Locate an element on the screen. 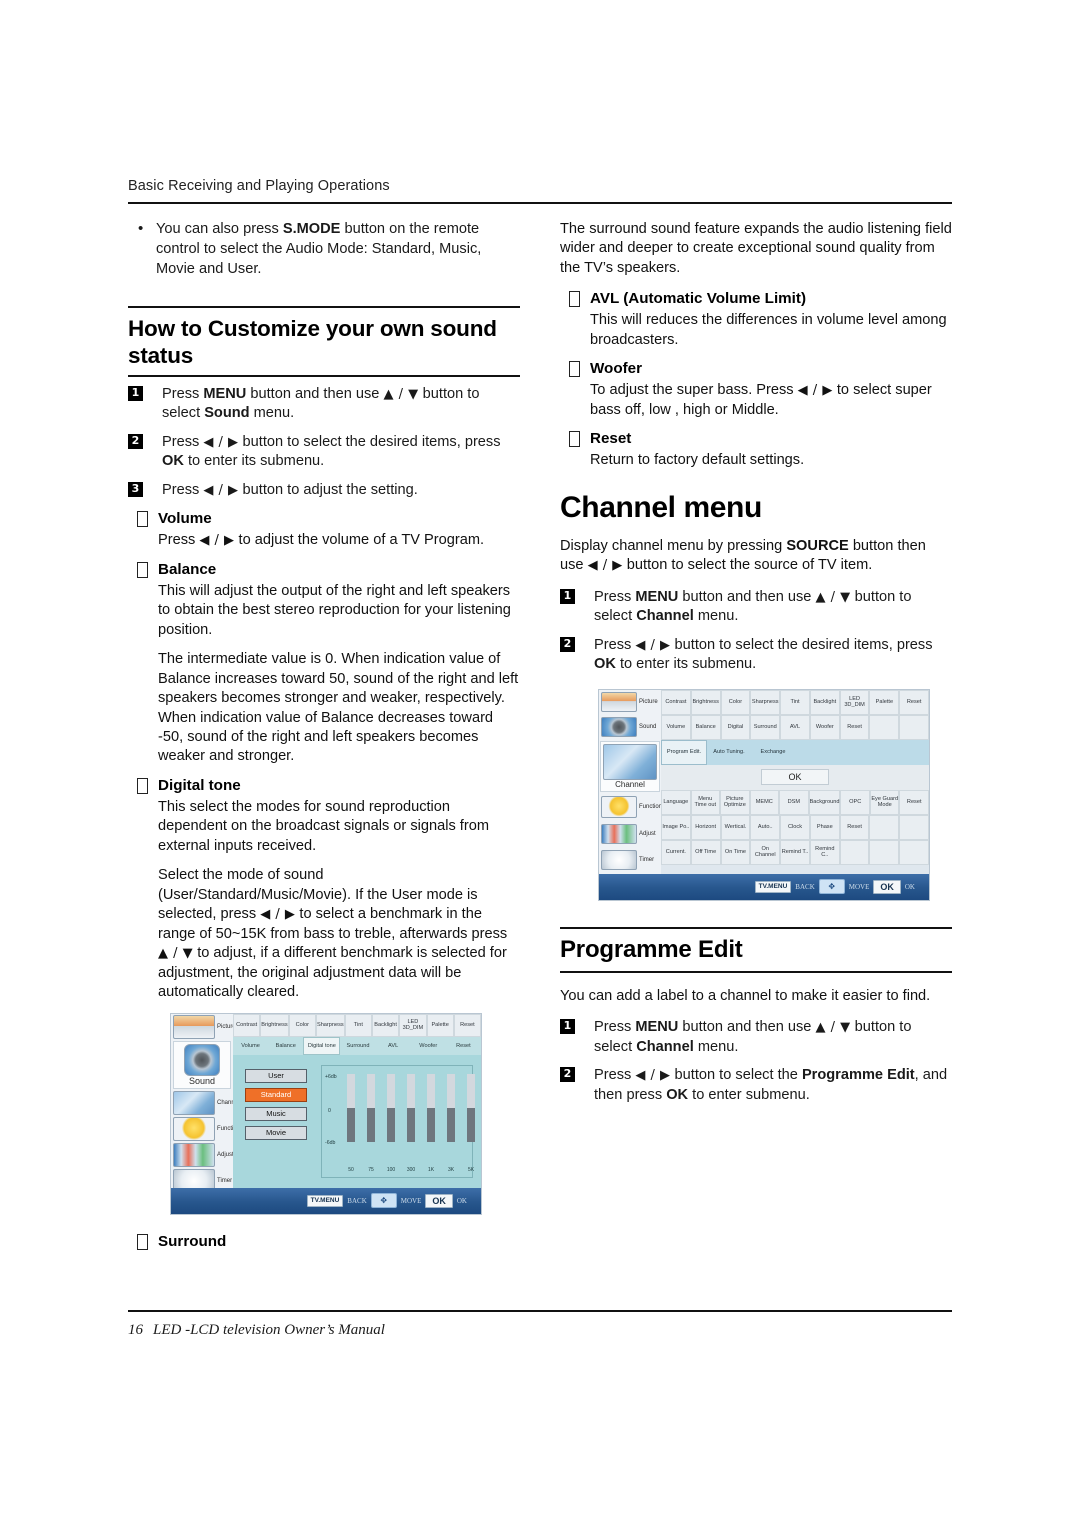 This screenshot has width=1080, height=1527. tab-balance: Balance is located at coordinates (285, 1046).